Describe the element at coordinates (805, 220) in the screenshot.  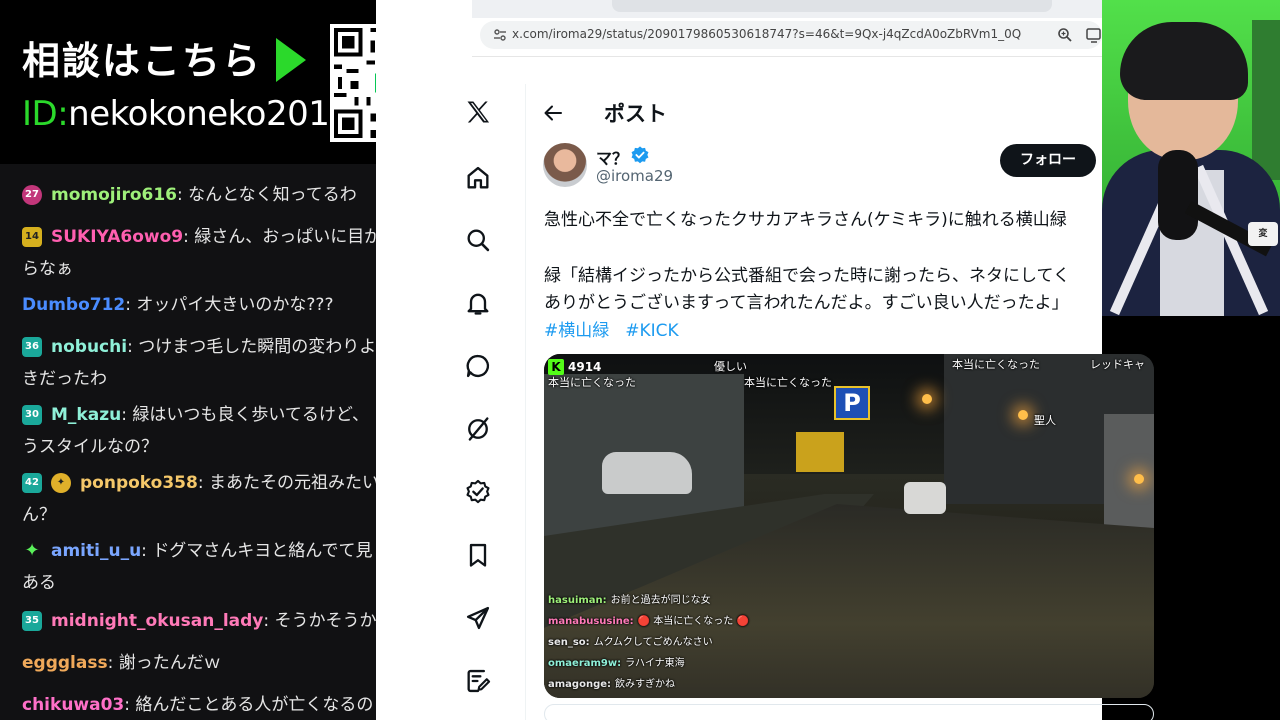
I see `tweet-text-line: 急性心不全で亡くなったクサカアキラさん(ケミキラ)に触れる横山緑` at that location.